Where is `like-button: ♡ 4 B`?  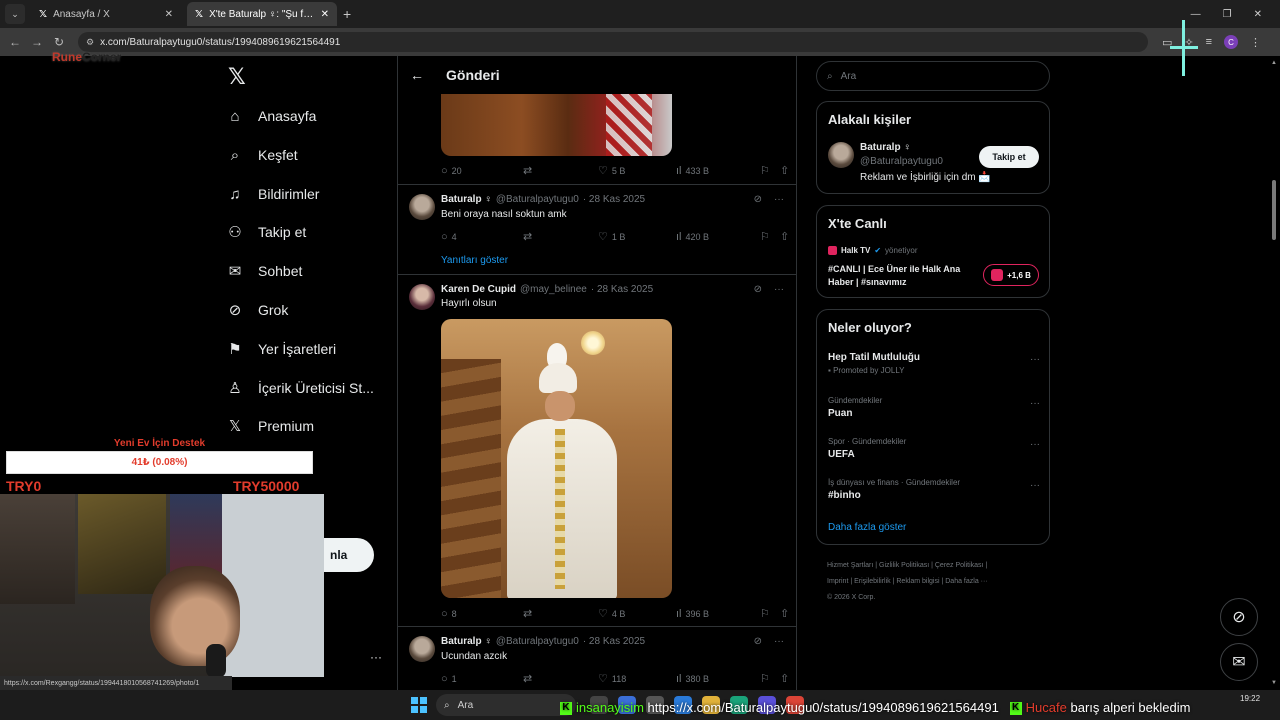
like-button: ♡ 4 B is located at coordinates (637, 613).